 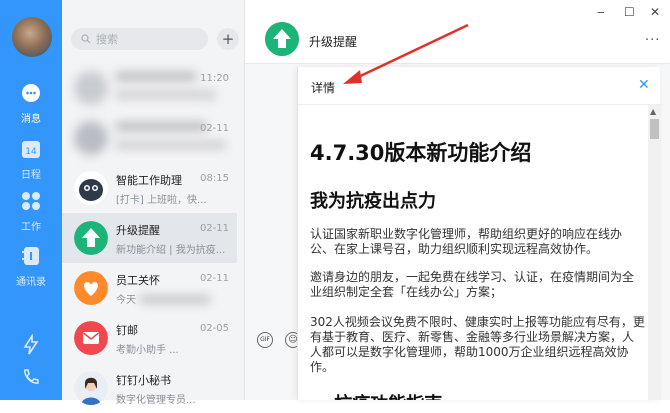 What do you see at coordinates (406, 53) in the screenshot?
I see `annotation-arrow` at bounding box center [406, 53].